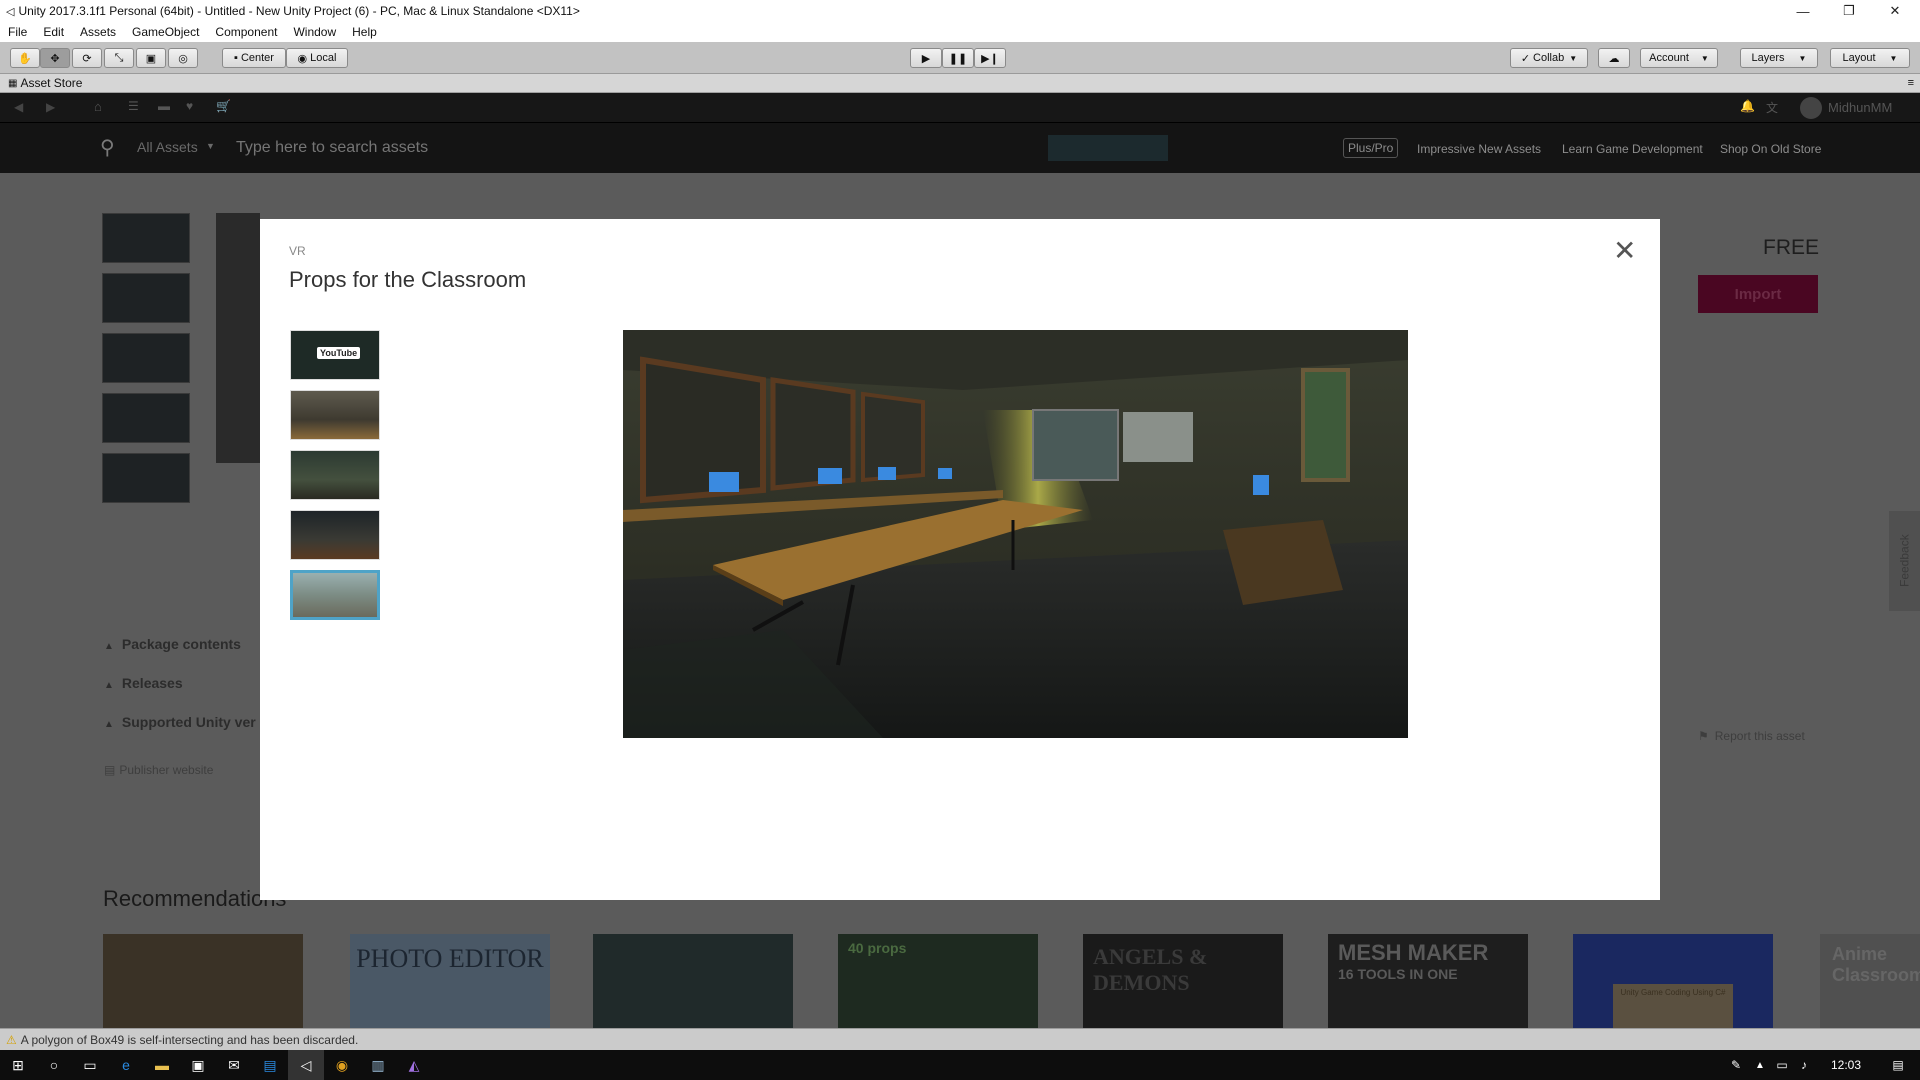  I want to click on menu-assets: Assets, so click(98, 32).